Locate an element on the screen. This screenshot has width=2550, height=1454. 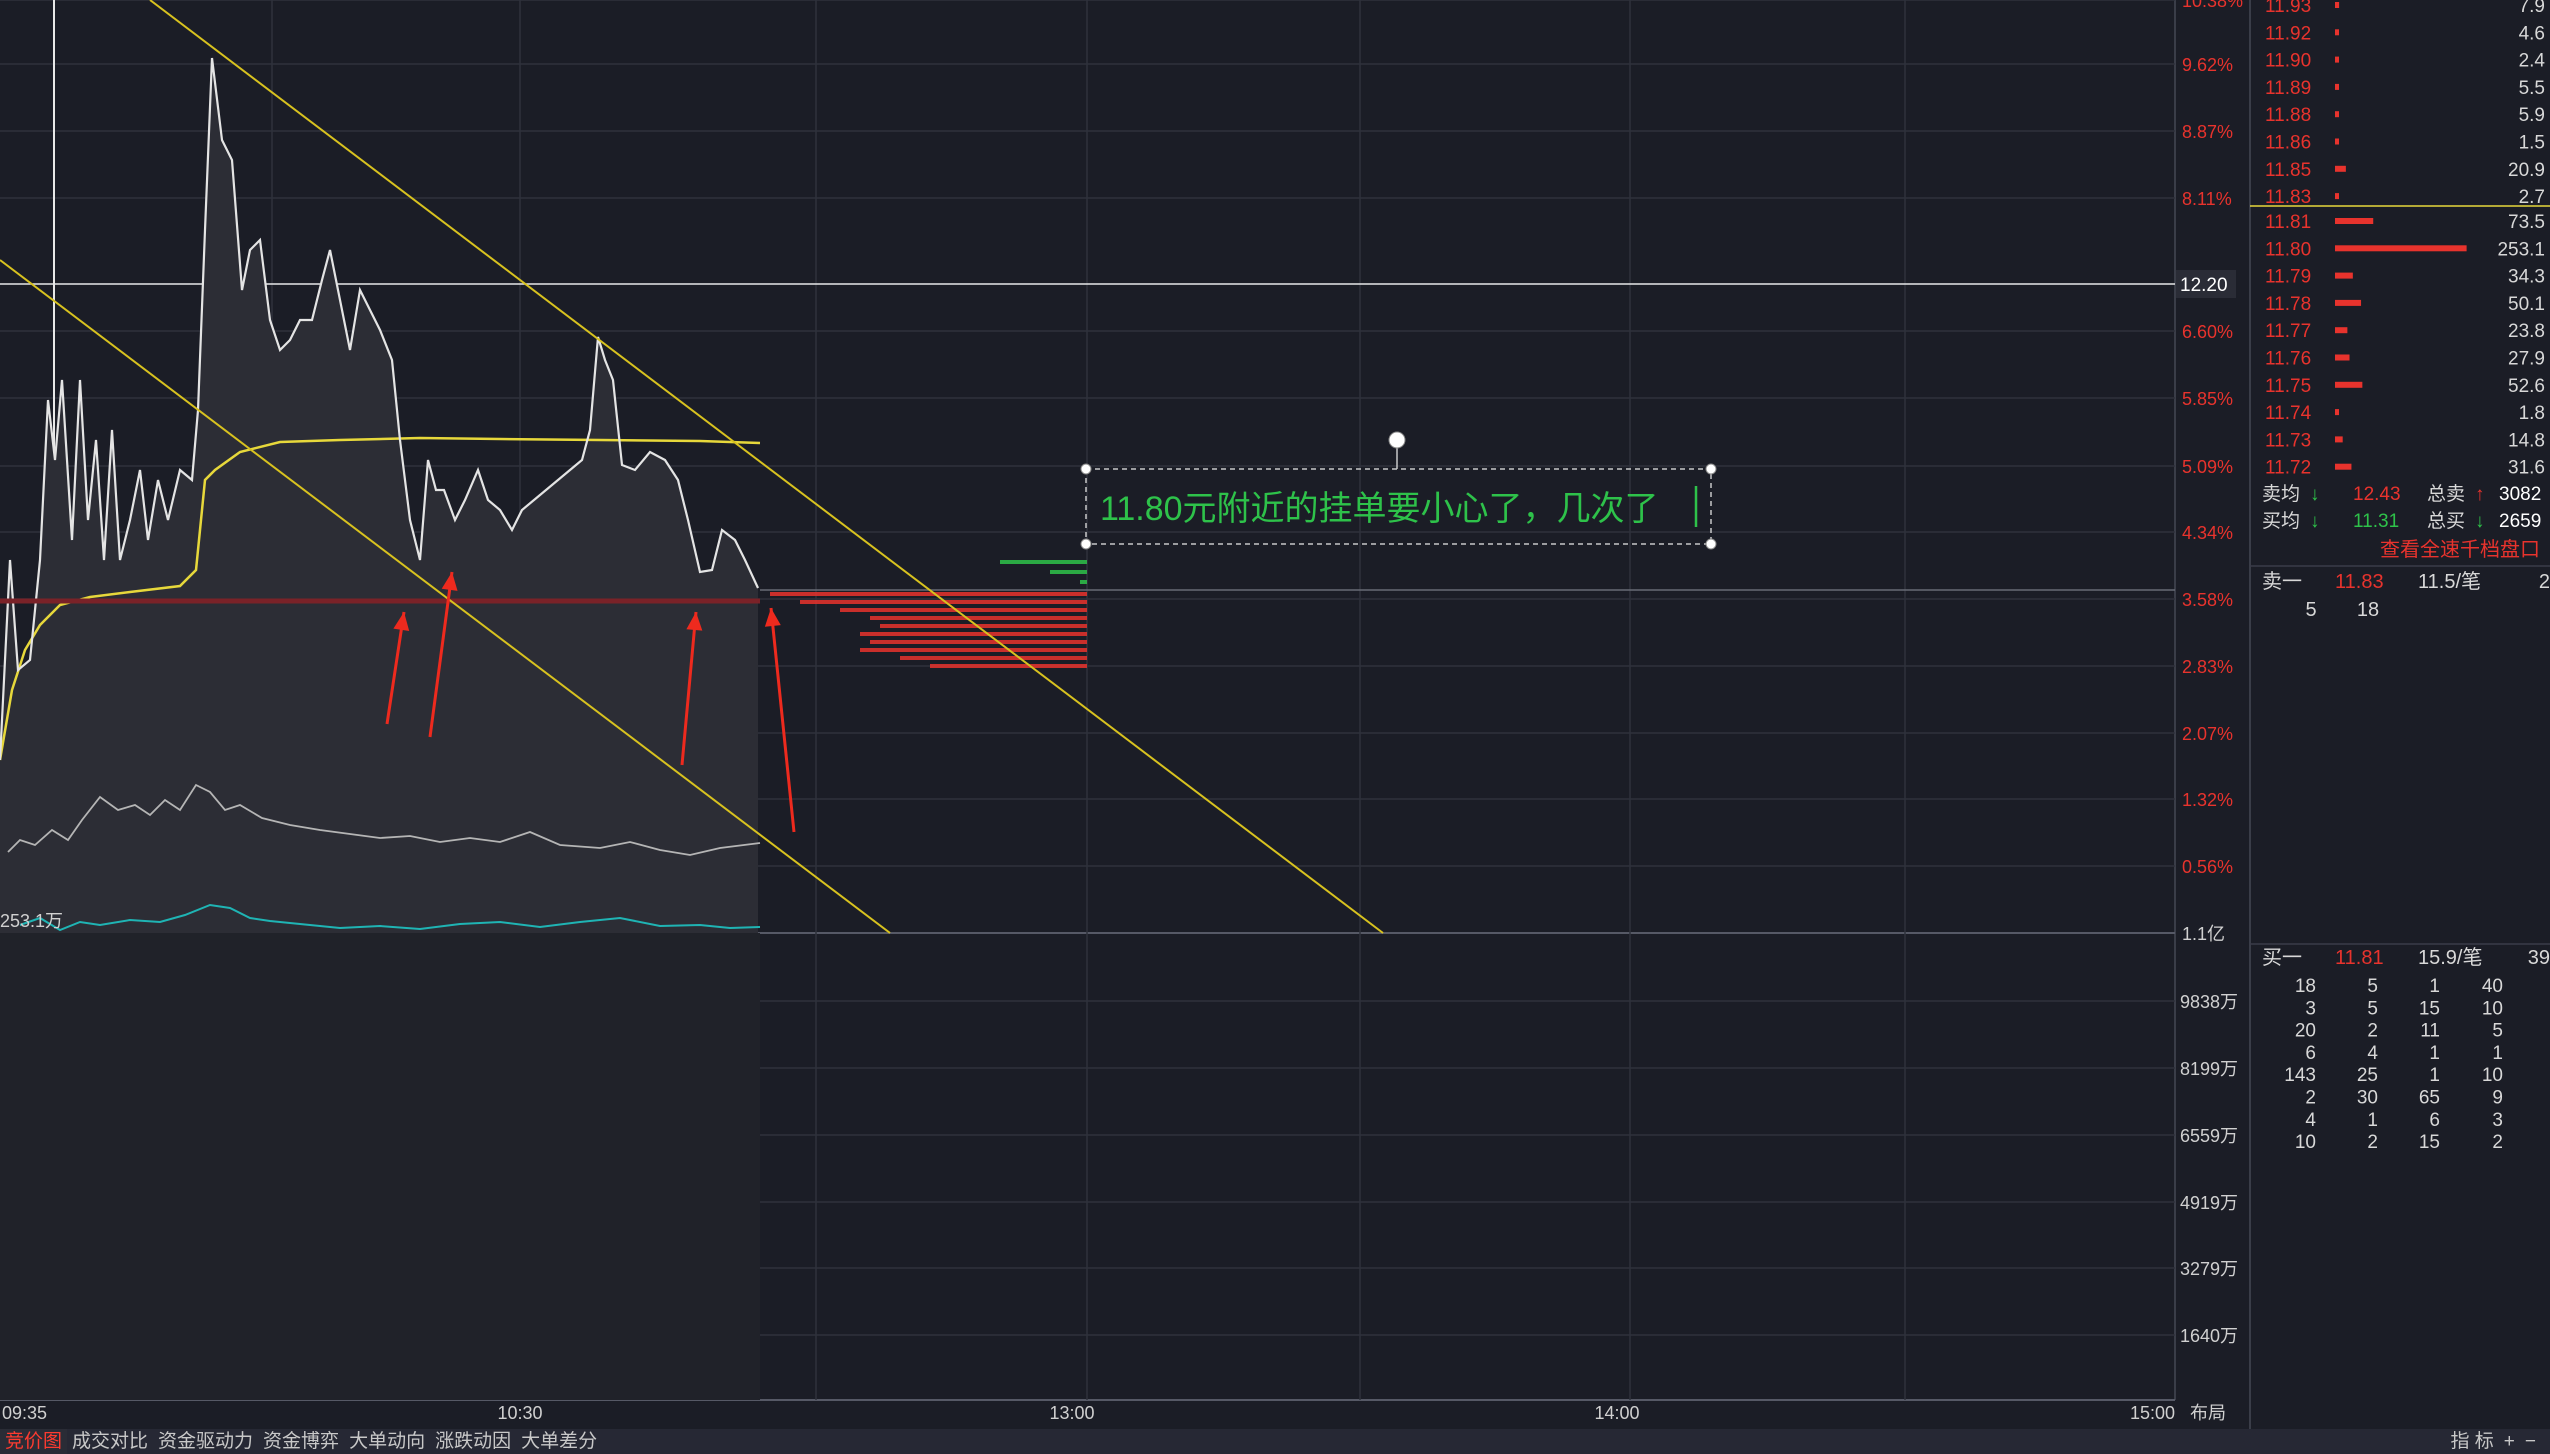
buy1-order-qty: 4 is located at coordinates (2372, 1053).